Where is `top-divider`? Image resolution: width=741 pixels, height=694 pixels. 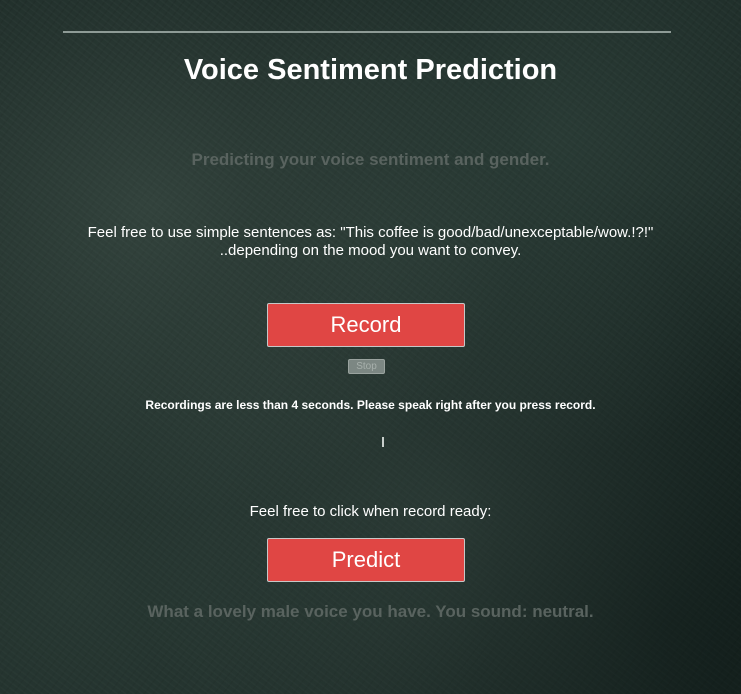 top-divider is located at coordinates (367, 32).